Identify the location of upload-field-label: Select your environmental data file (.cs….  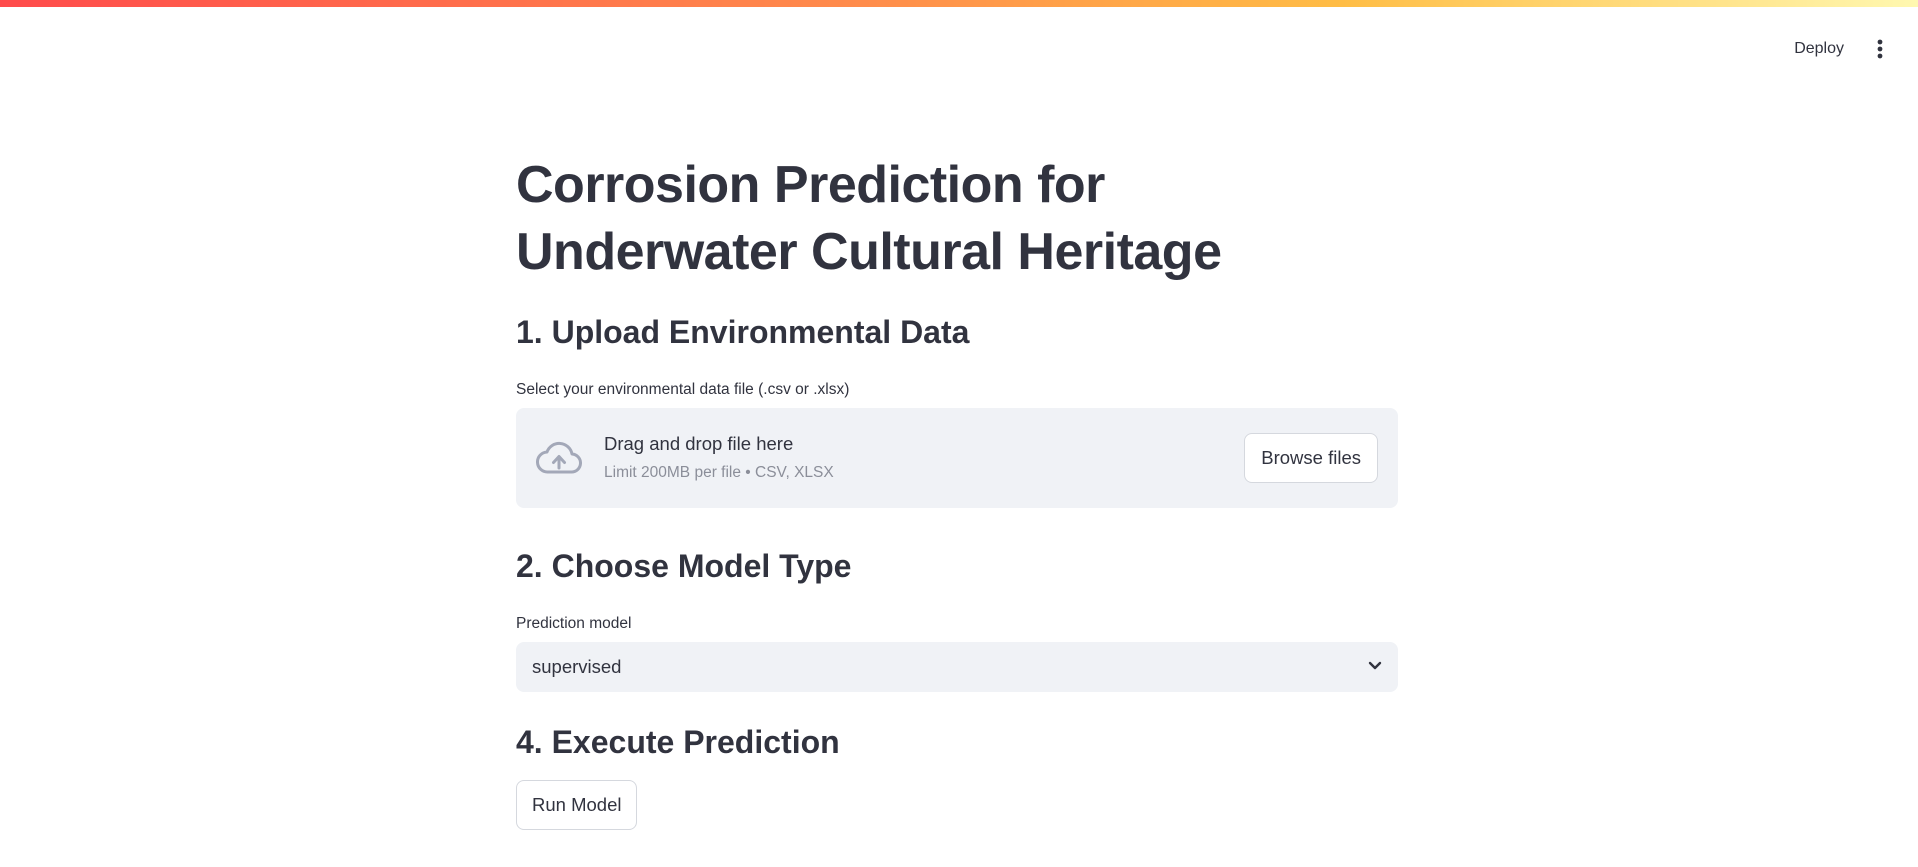
(683, 389).